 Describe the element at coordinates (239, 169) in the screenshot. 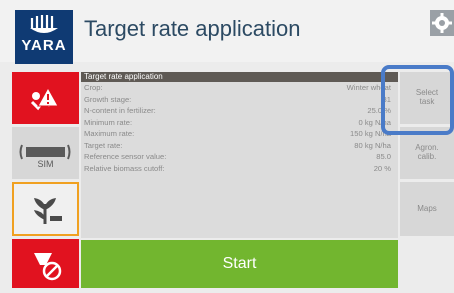

I see `info-row-biomass-cutoff: Relative biomass cutoff: 20 %` at that location.